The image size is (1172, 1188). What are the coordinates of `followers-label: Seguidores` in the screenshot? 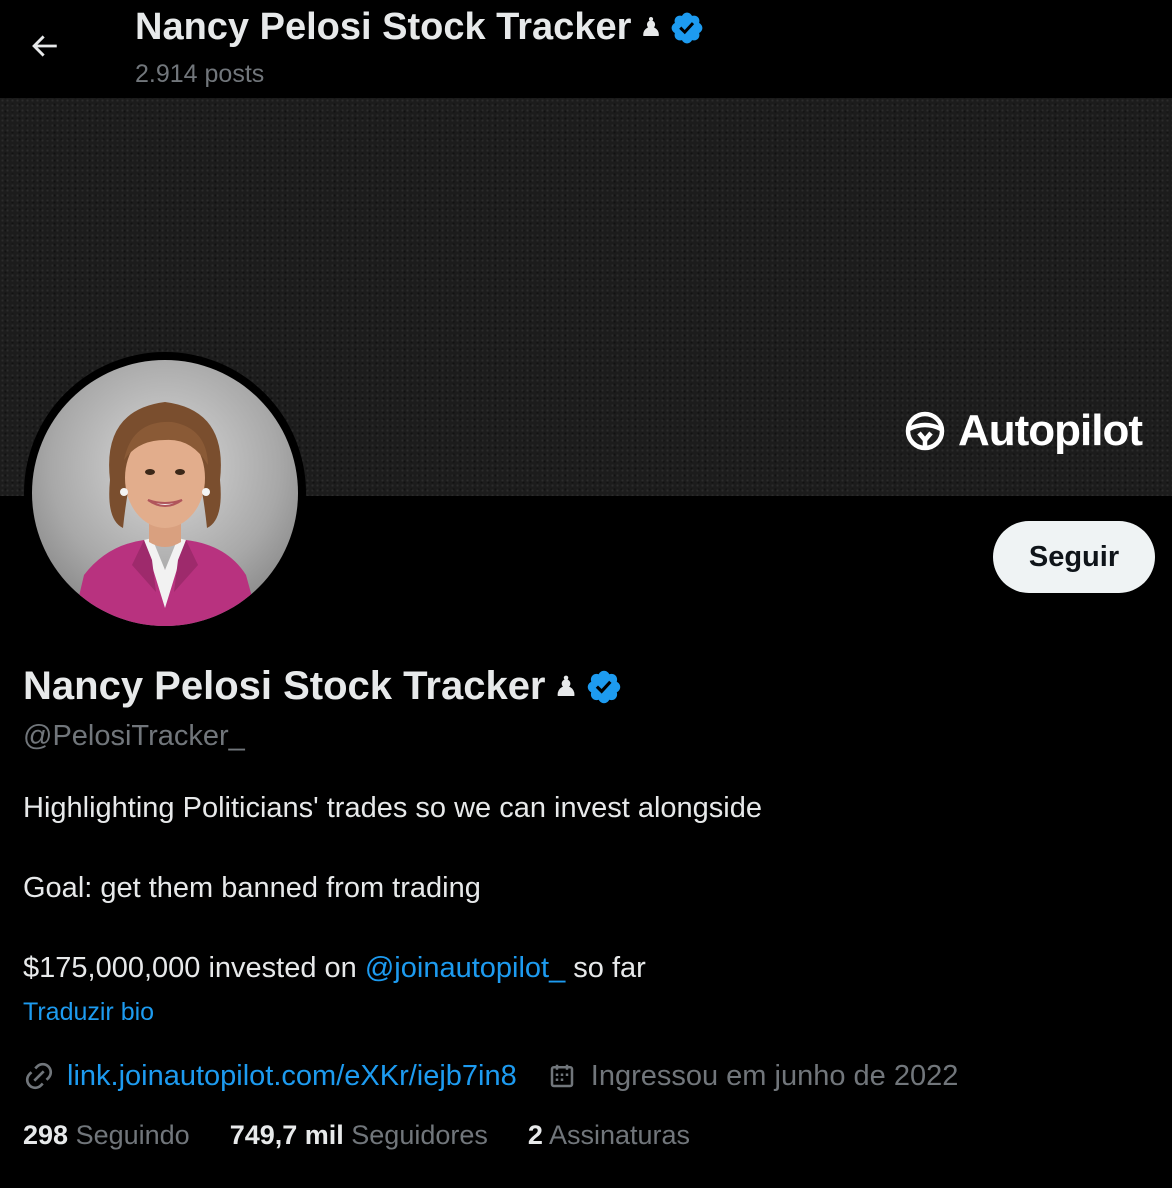 It's located at (419, 1135).